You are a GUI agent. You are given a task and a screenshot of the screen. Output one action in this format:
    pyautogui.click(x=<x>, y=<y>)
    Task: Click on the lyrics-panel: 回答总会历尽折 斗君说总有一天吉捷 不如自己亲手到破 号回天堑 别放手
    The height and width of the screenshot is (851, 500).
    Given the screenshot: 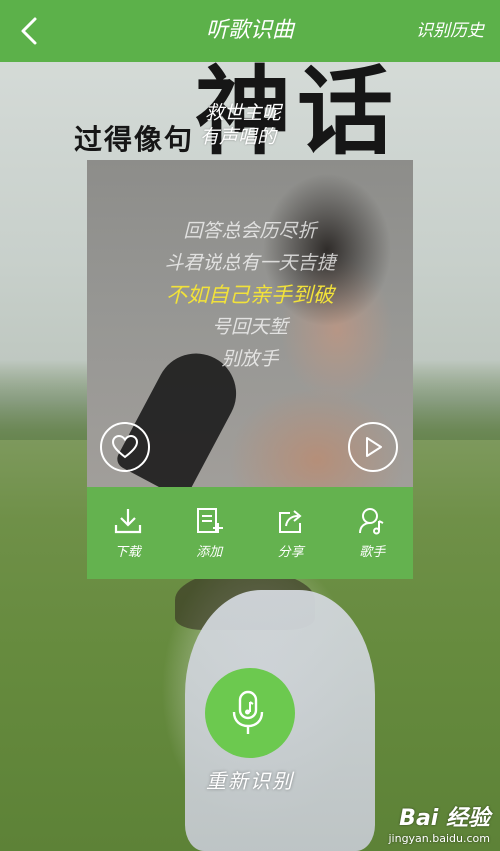 What is the action you would take?
    pyautogui.click(x=250, y=295)
    